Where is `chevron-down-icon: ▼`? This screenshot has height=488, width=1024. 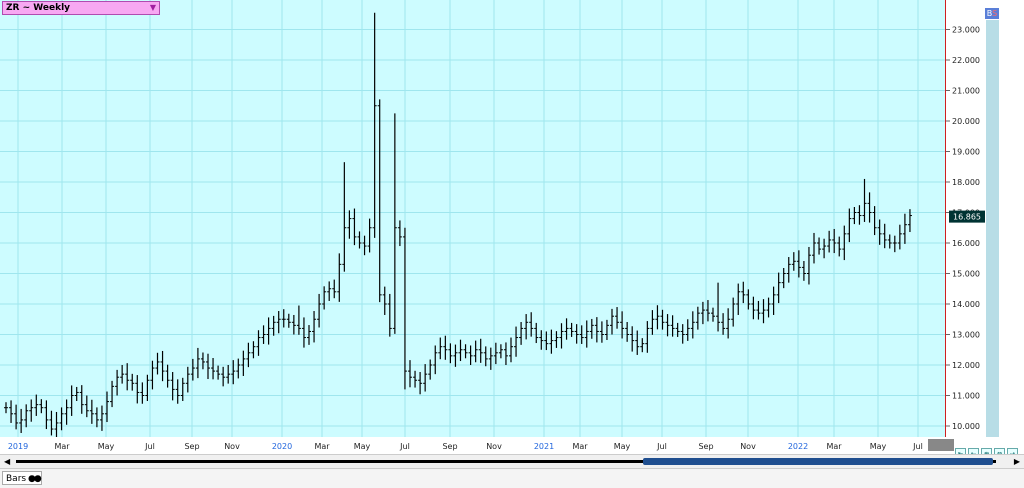 chevron-down-icon: ▼ is located at coordinates (153, 8).